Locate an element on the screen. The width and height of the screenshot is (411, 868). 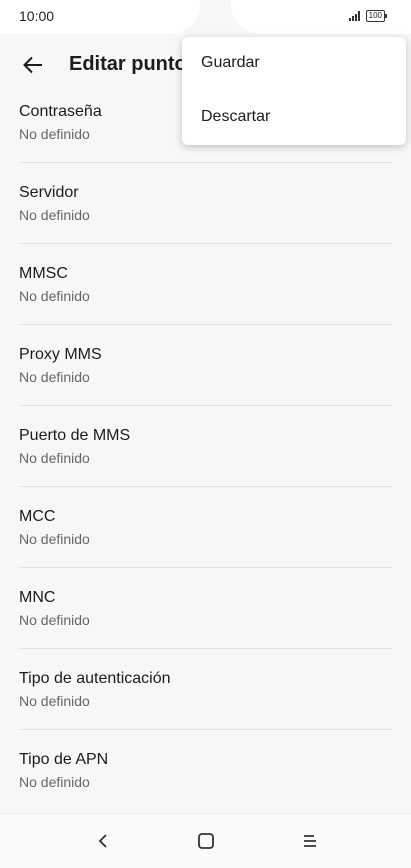
pref-title: Tipo de autenticación is located at coordinates (95, 678).